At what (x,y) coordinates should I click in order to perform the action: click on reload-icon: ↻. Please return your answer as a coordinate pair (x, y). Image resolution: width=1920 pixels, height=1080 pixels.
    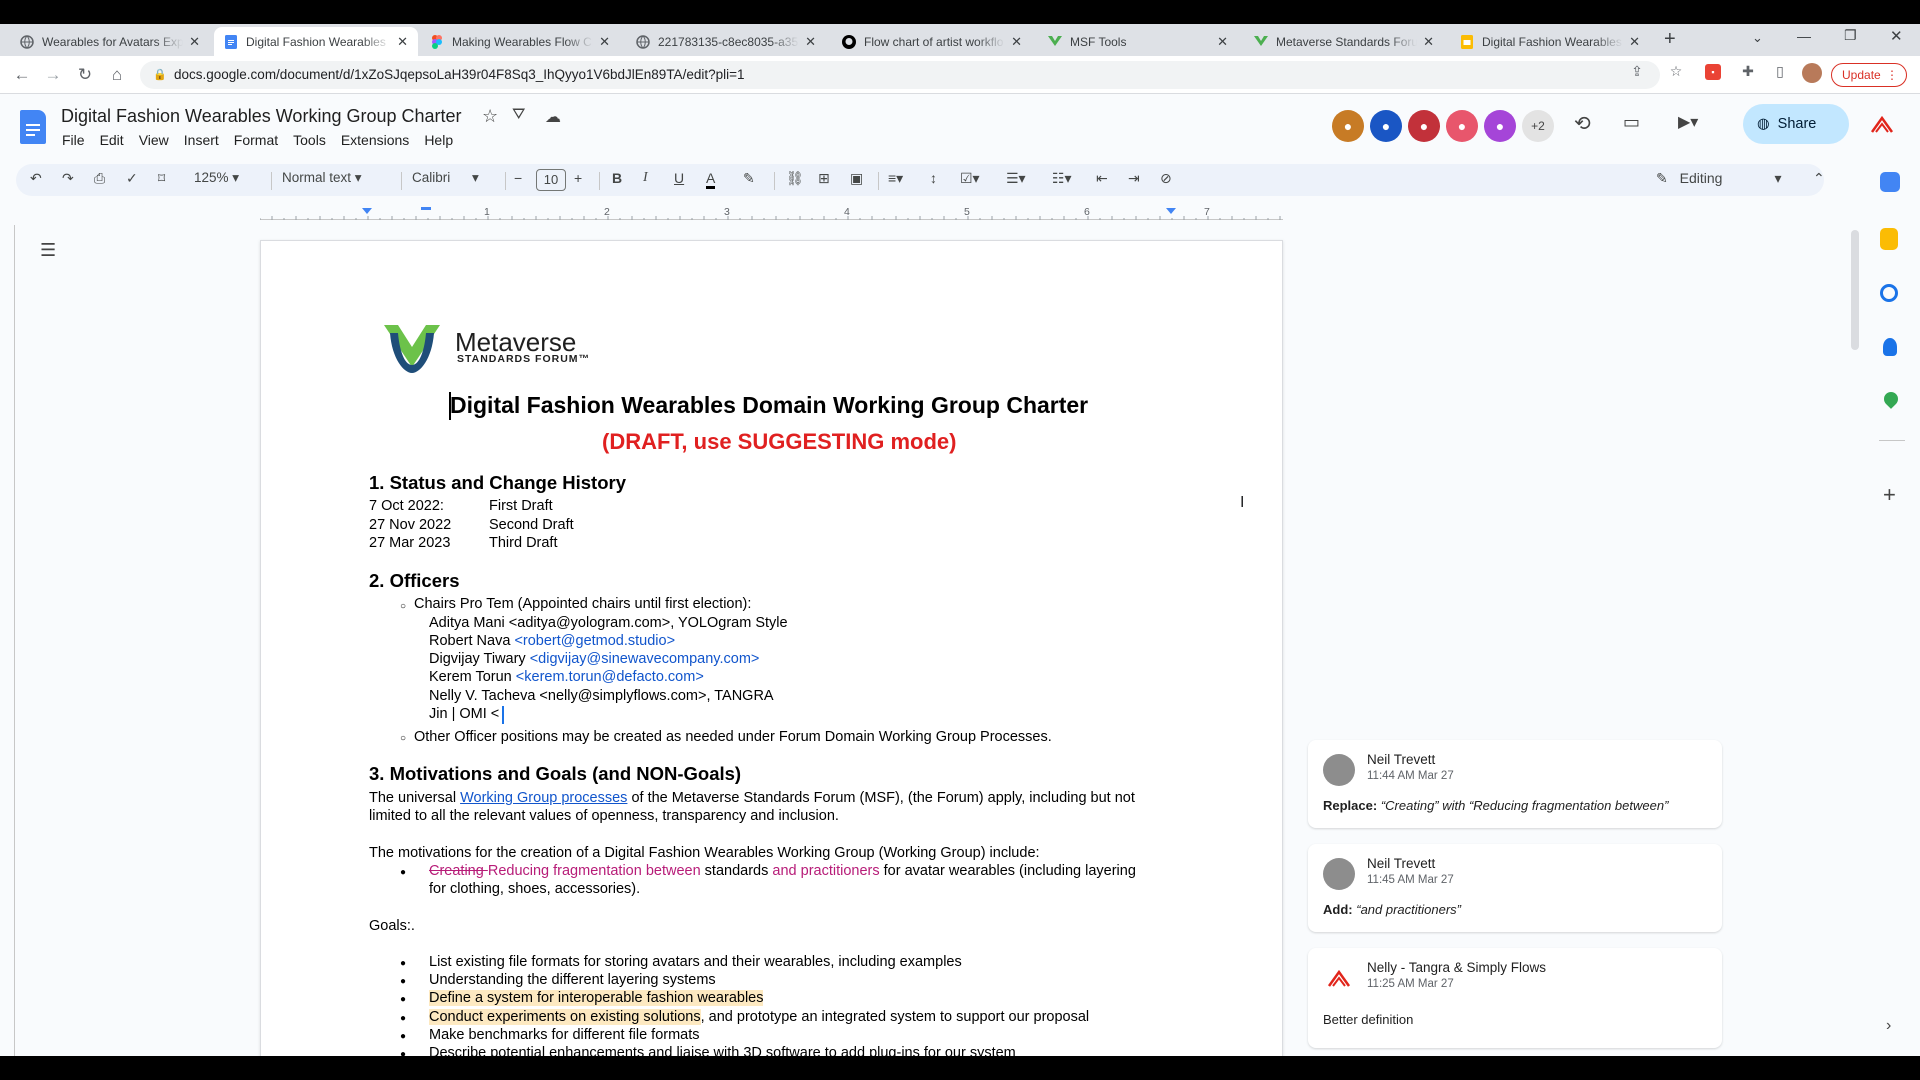
    Looking at the image, I should click on (85, 75).